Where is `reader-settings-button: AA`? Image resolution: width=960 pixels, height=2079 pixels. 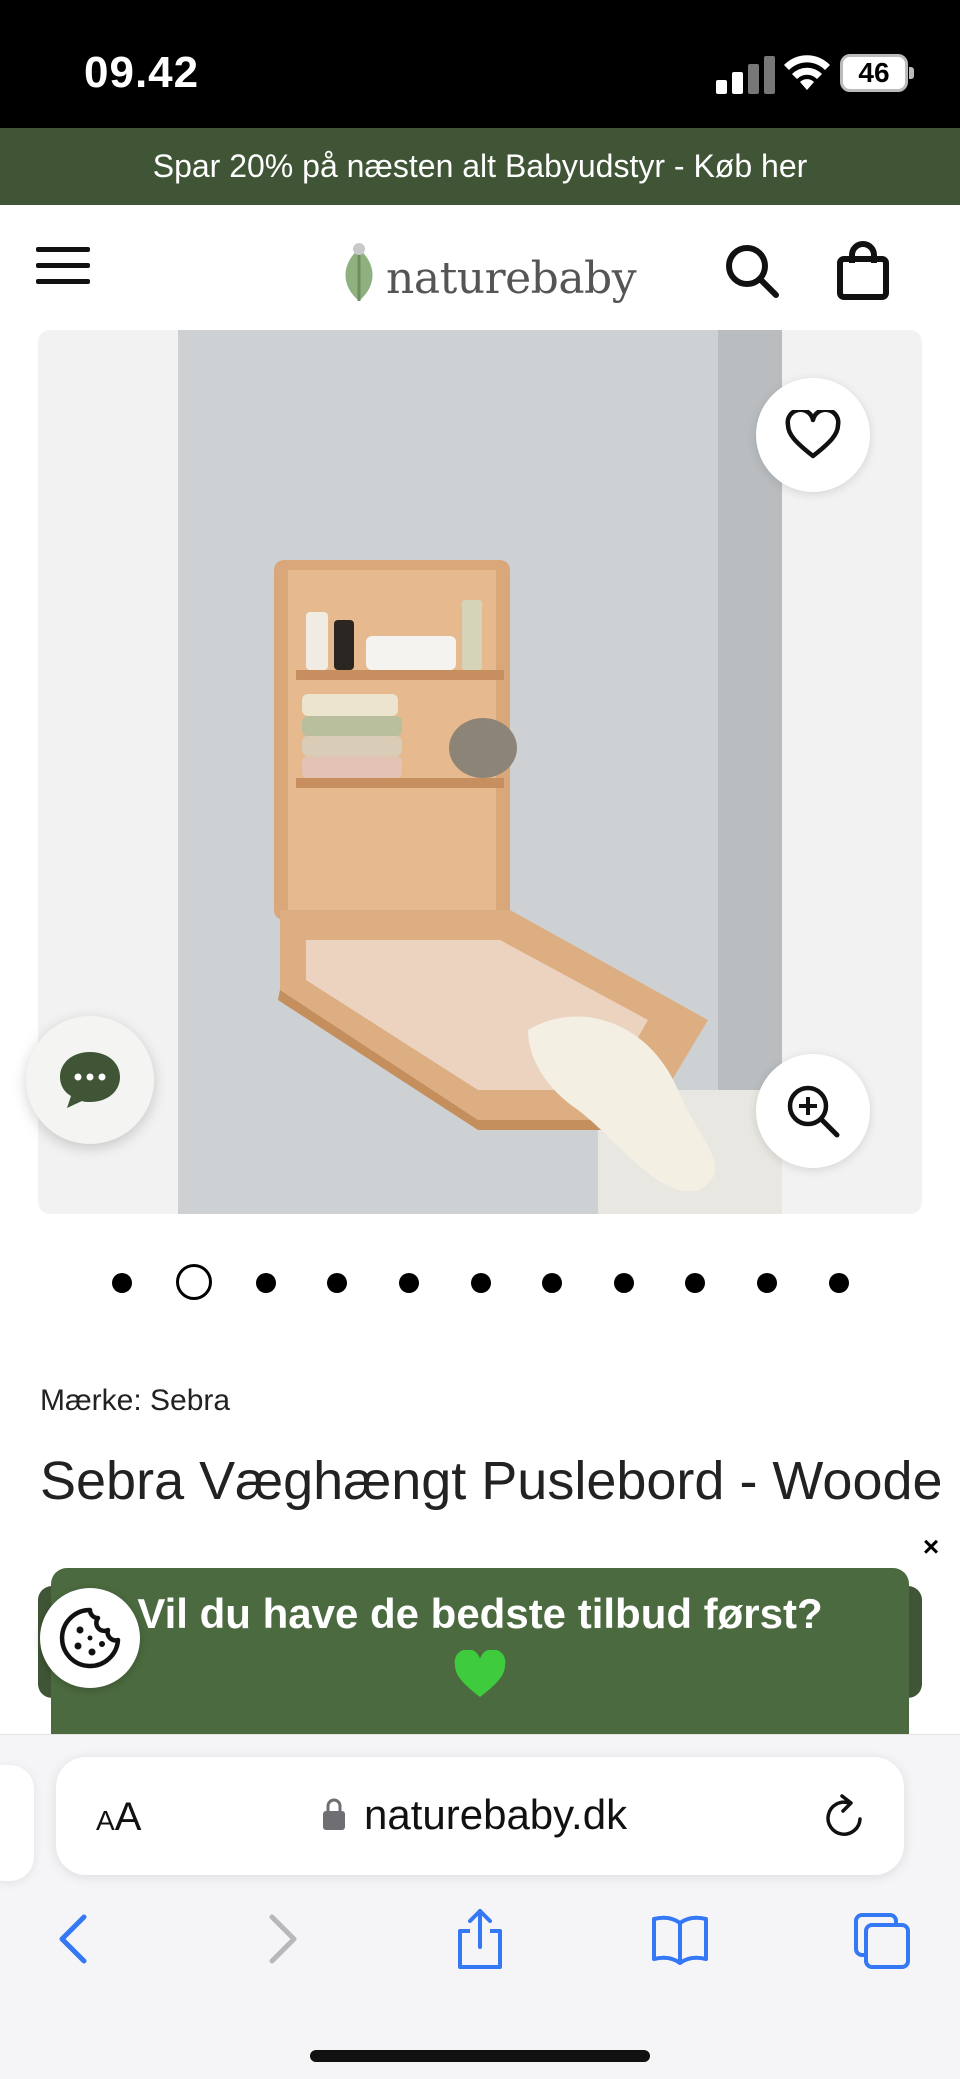
reader-settings-button: AA is located at coordinates (118, 1817).